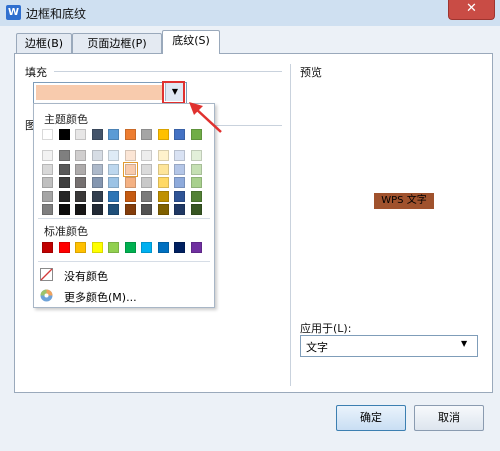  Describe the element at coordinates (191, 42) in the screenshot. I see `tab-shading: 底纹(S)` at that location.